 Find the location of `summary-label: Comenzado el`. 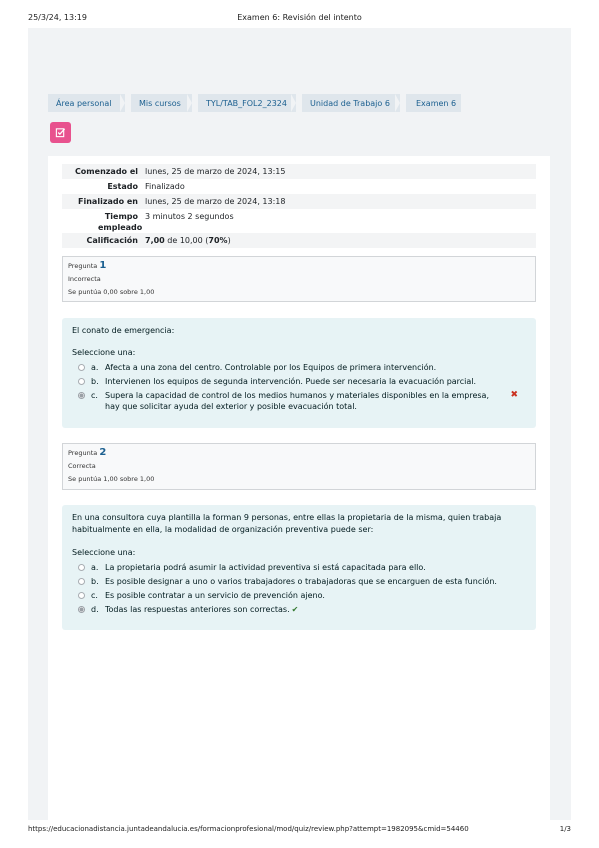

summary-label: Comenzado el is located at coordinates (106, 171).